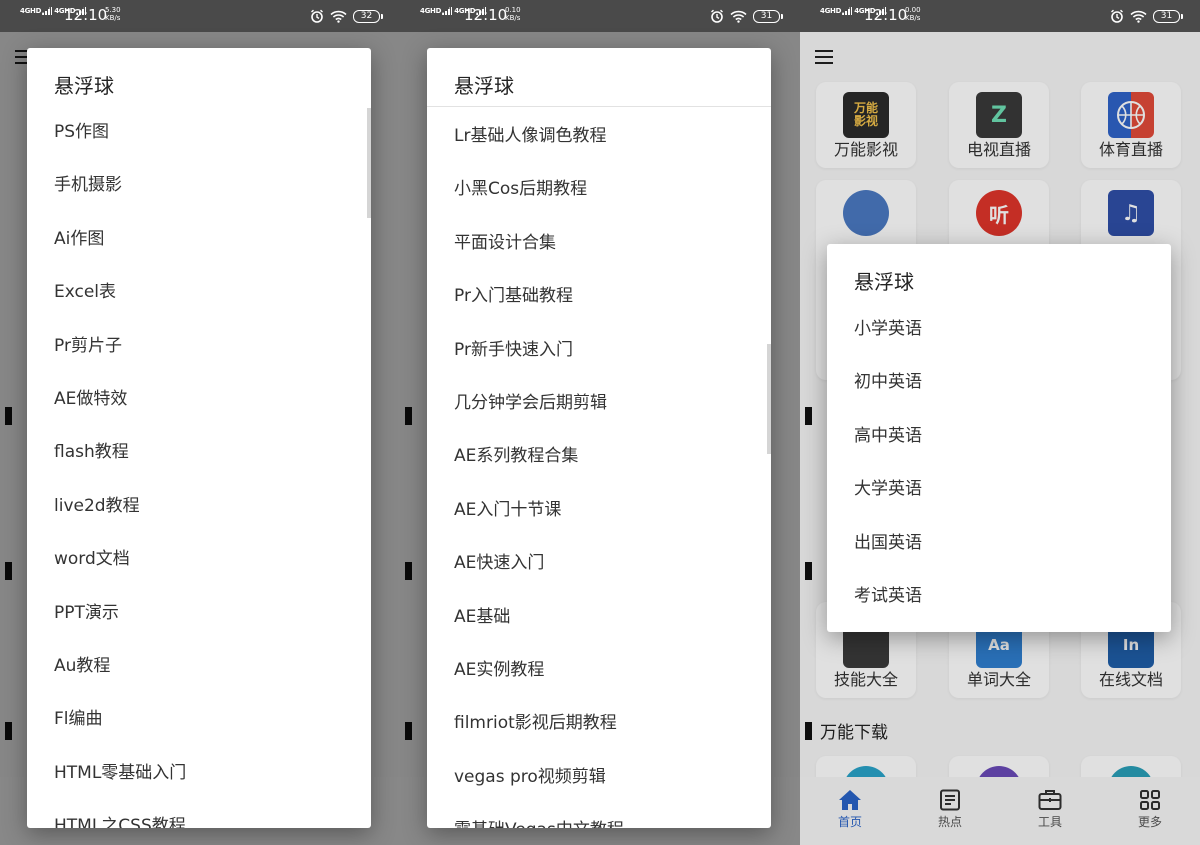  Describe the element at coordinates (599, 723) in the screenshot. I see `dialog-menu-item: filmriot影视后期教程` at that location.